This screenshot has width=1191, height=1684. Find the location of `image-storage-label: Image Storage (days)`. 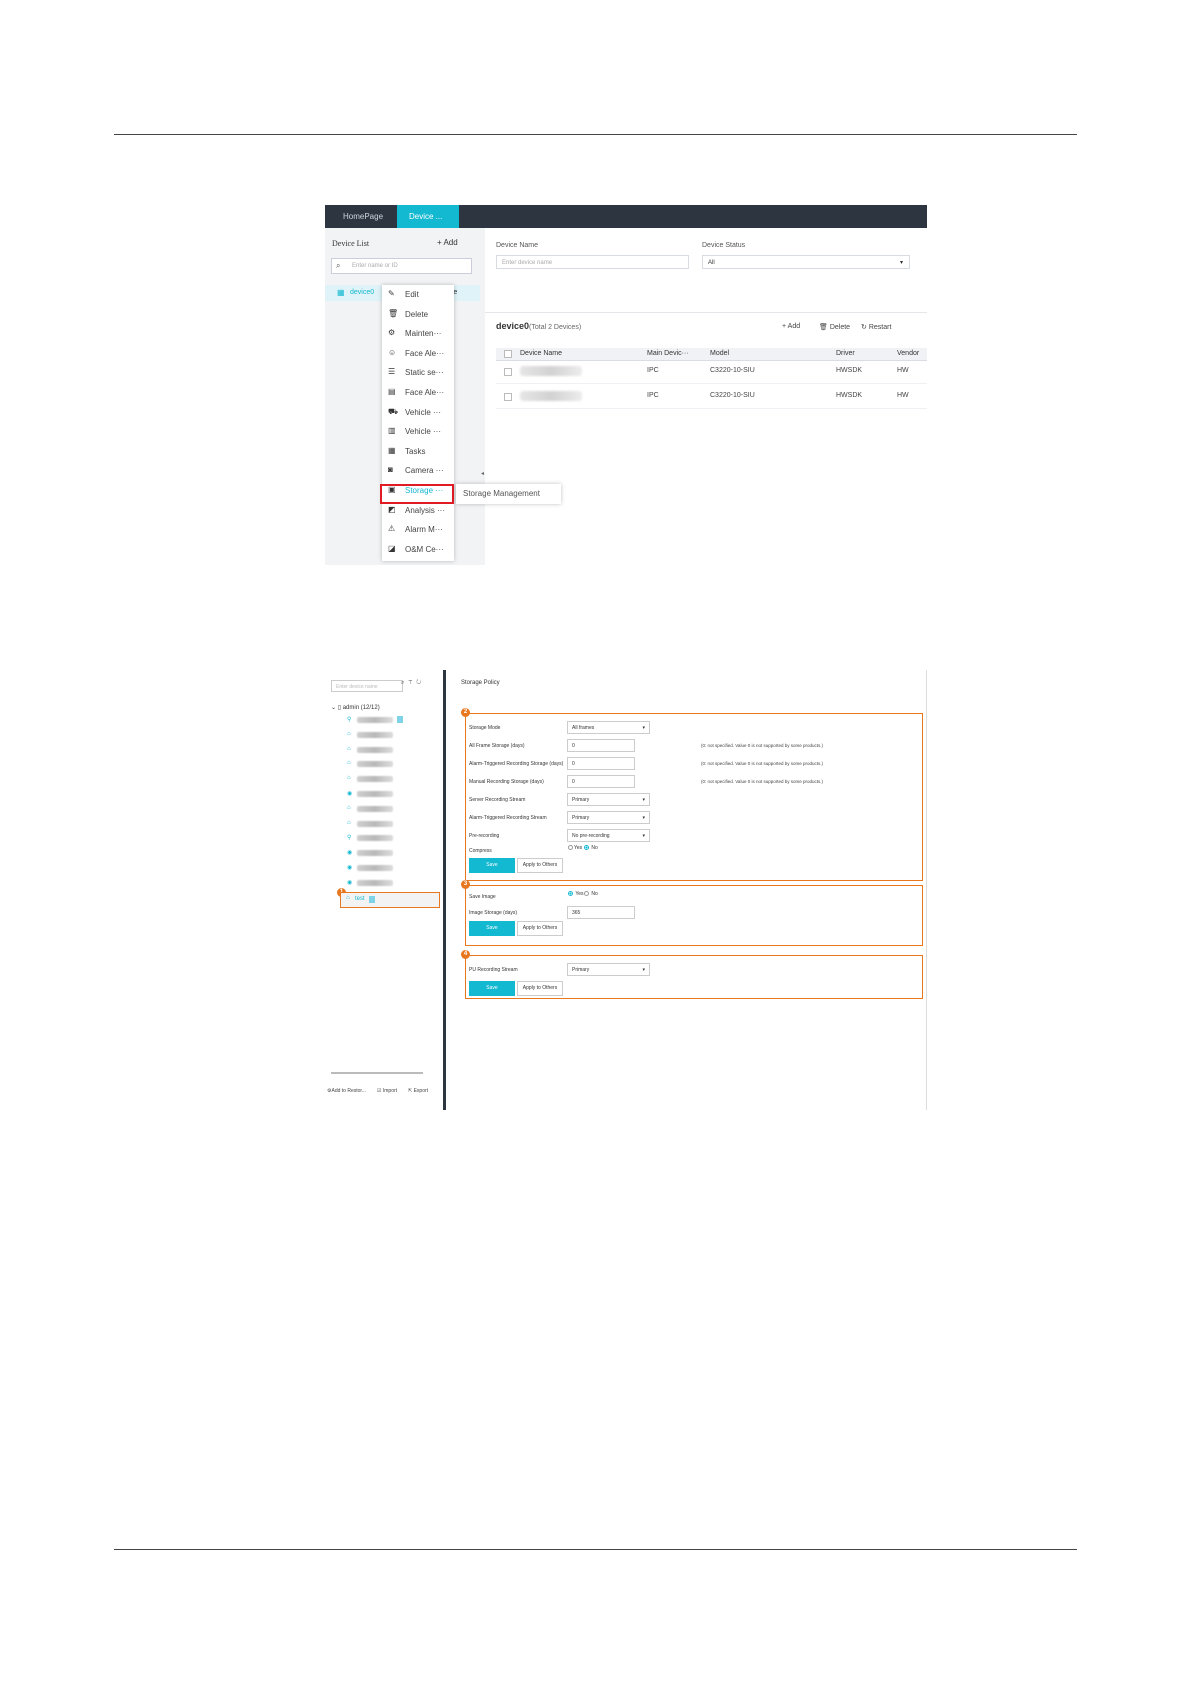

image-storage-label: Image Storage (days) is located at coordinates (493, 913).